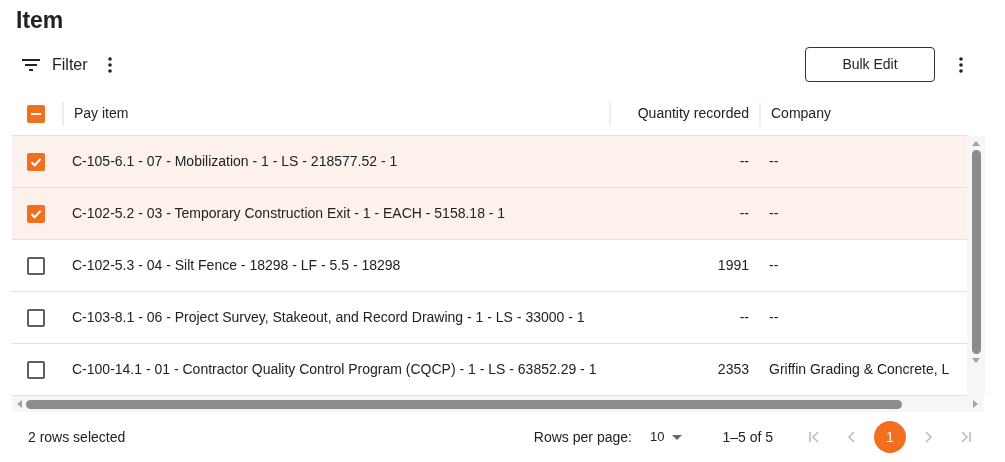  Describe the element at coordinates (801, 113) in the screenshot. I see `column-header: Company` at that location.